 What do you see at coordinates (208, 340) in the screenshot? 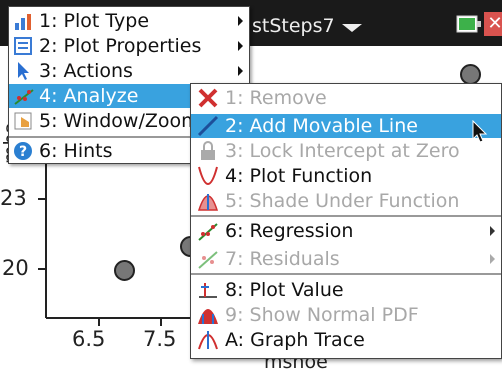
I see `graph-trace-icon` at bounding box center [208, 340].